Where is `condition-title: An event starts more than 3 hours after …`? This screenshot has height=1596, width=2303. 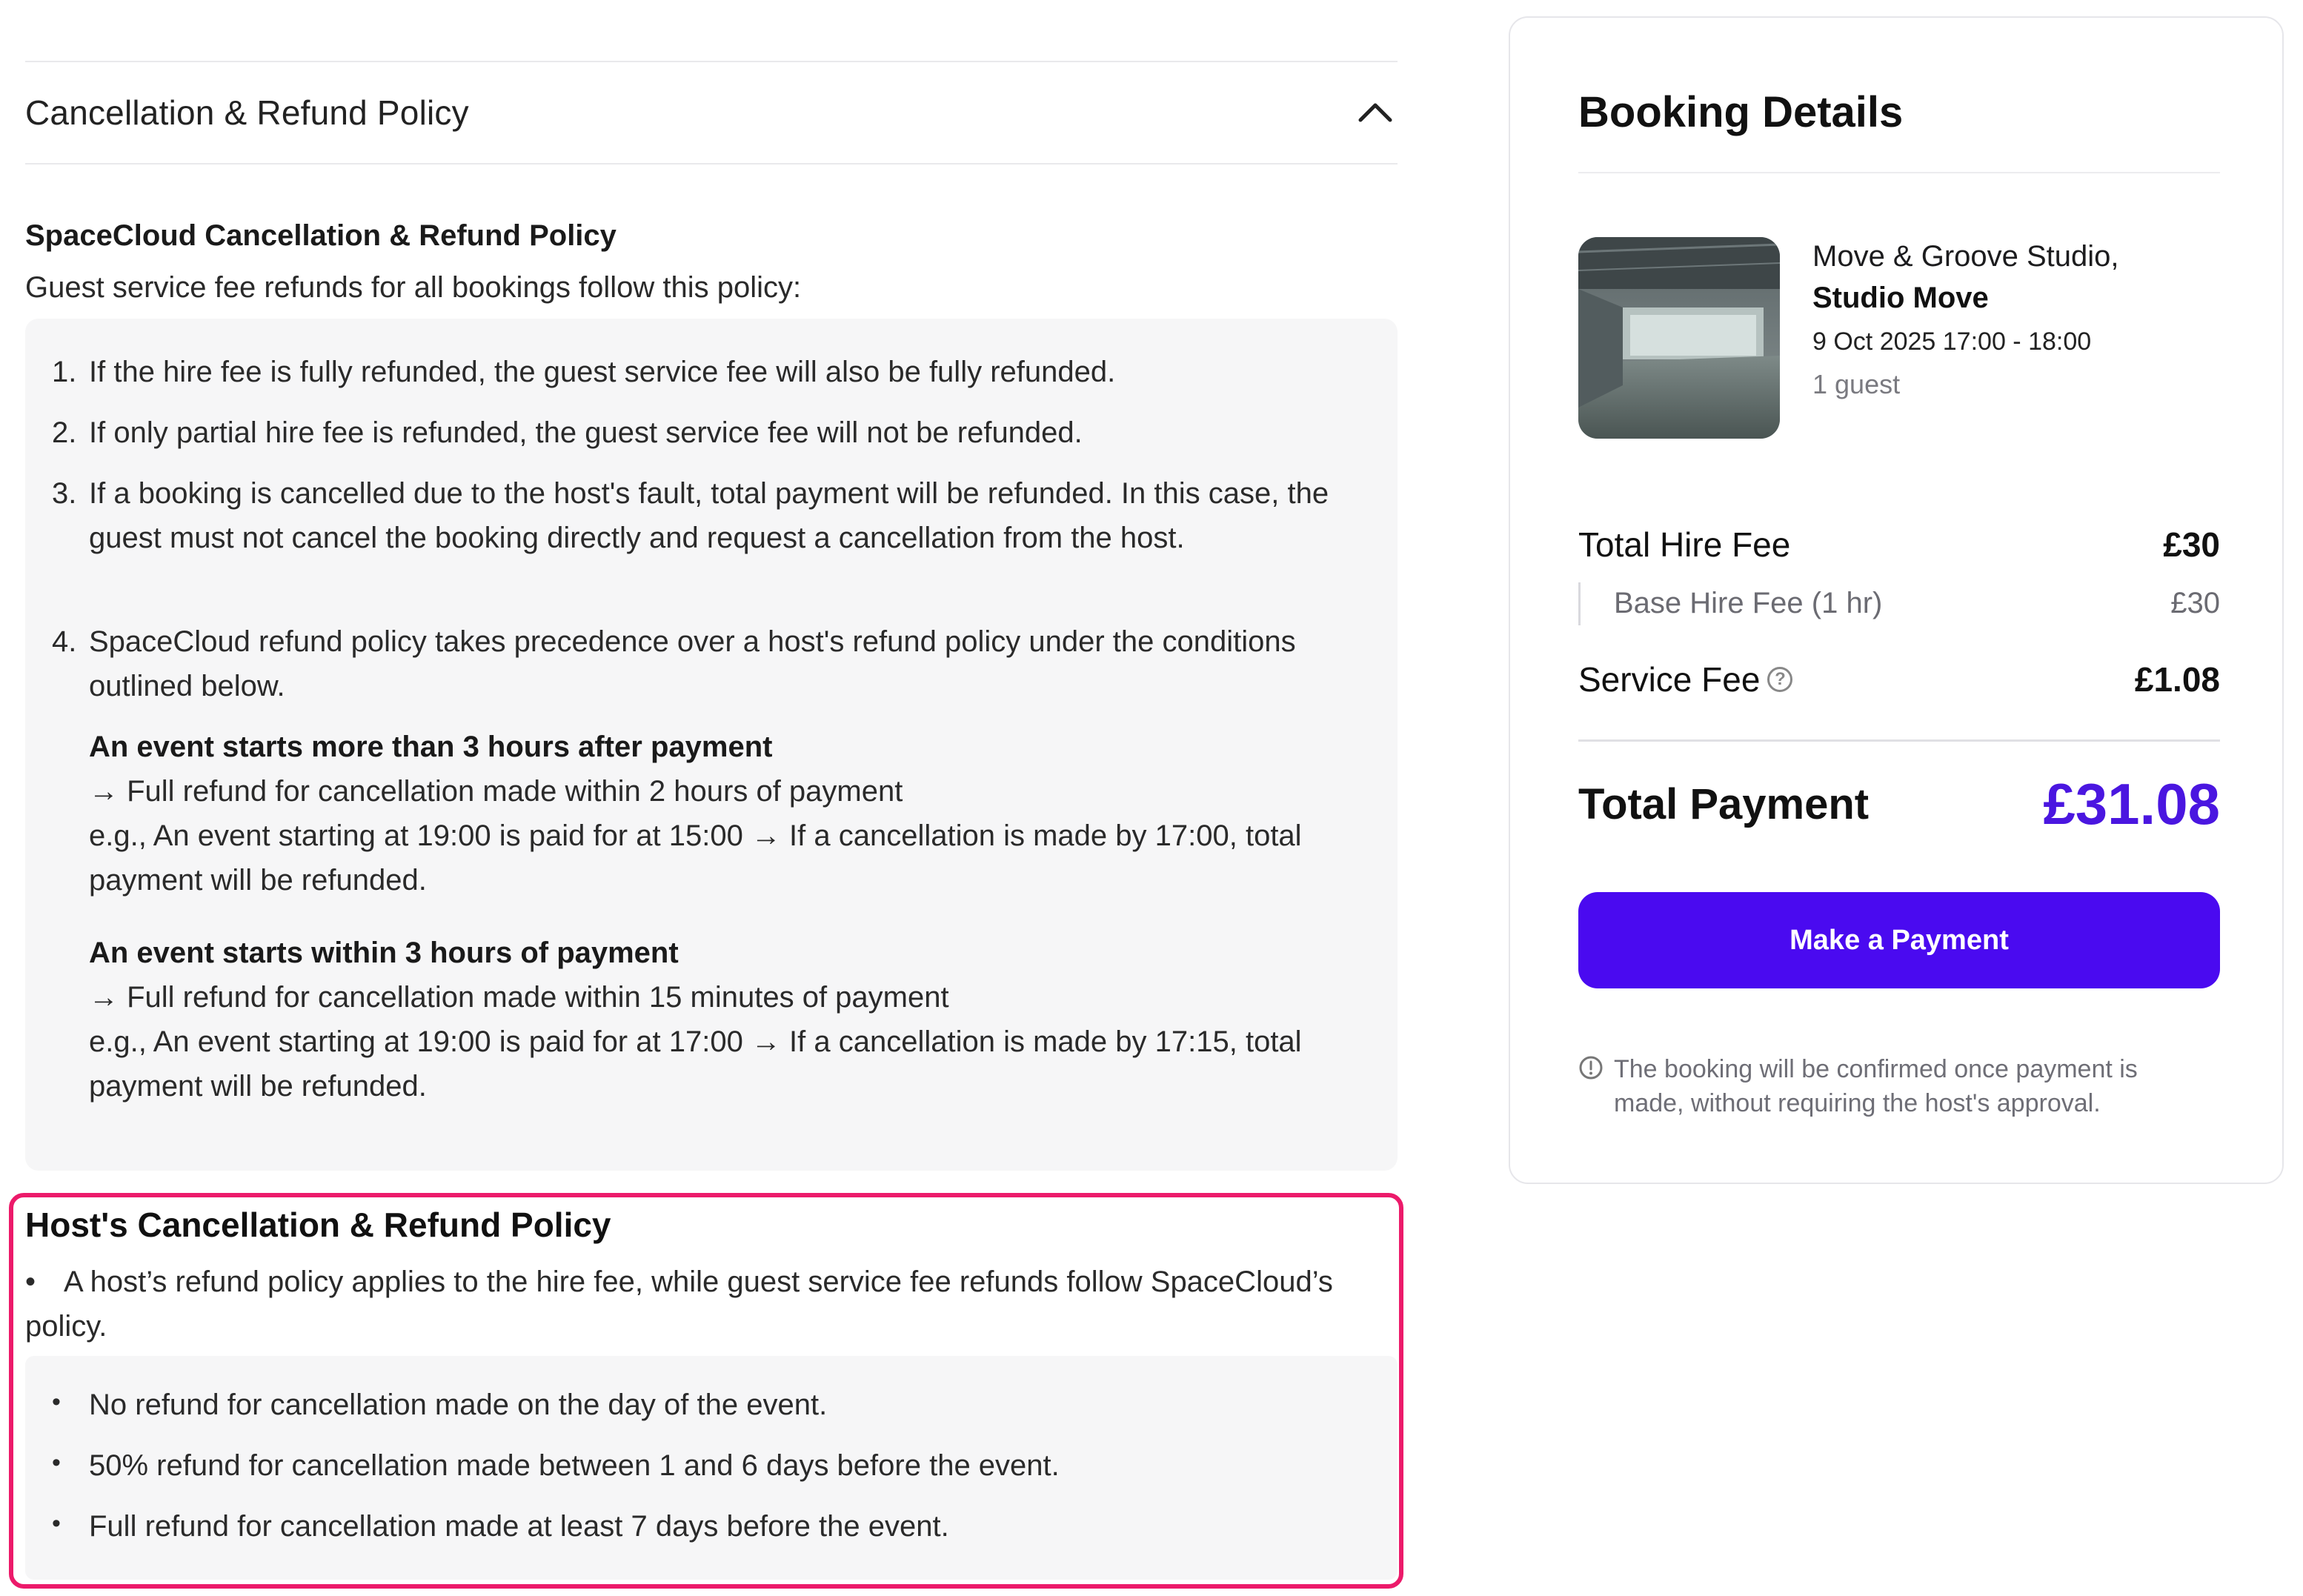
condition-title: An event starts more than 3 hours after … is located at coordinates (431, 747).